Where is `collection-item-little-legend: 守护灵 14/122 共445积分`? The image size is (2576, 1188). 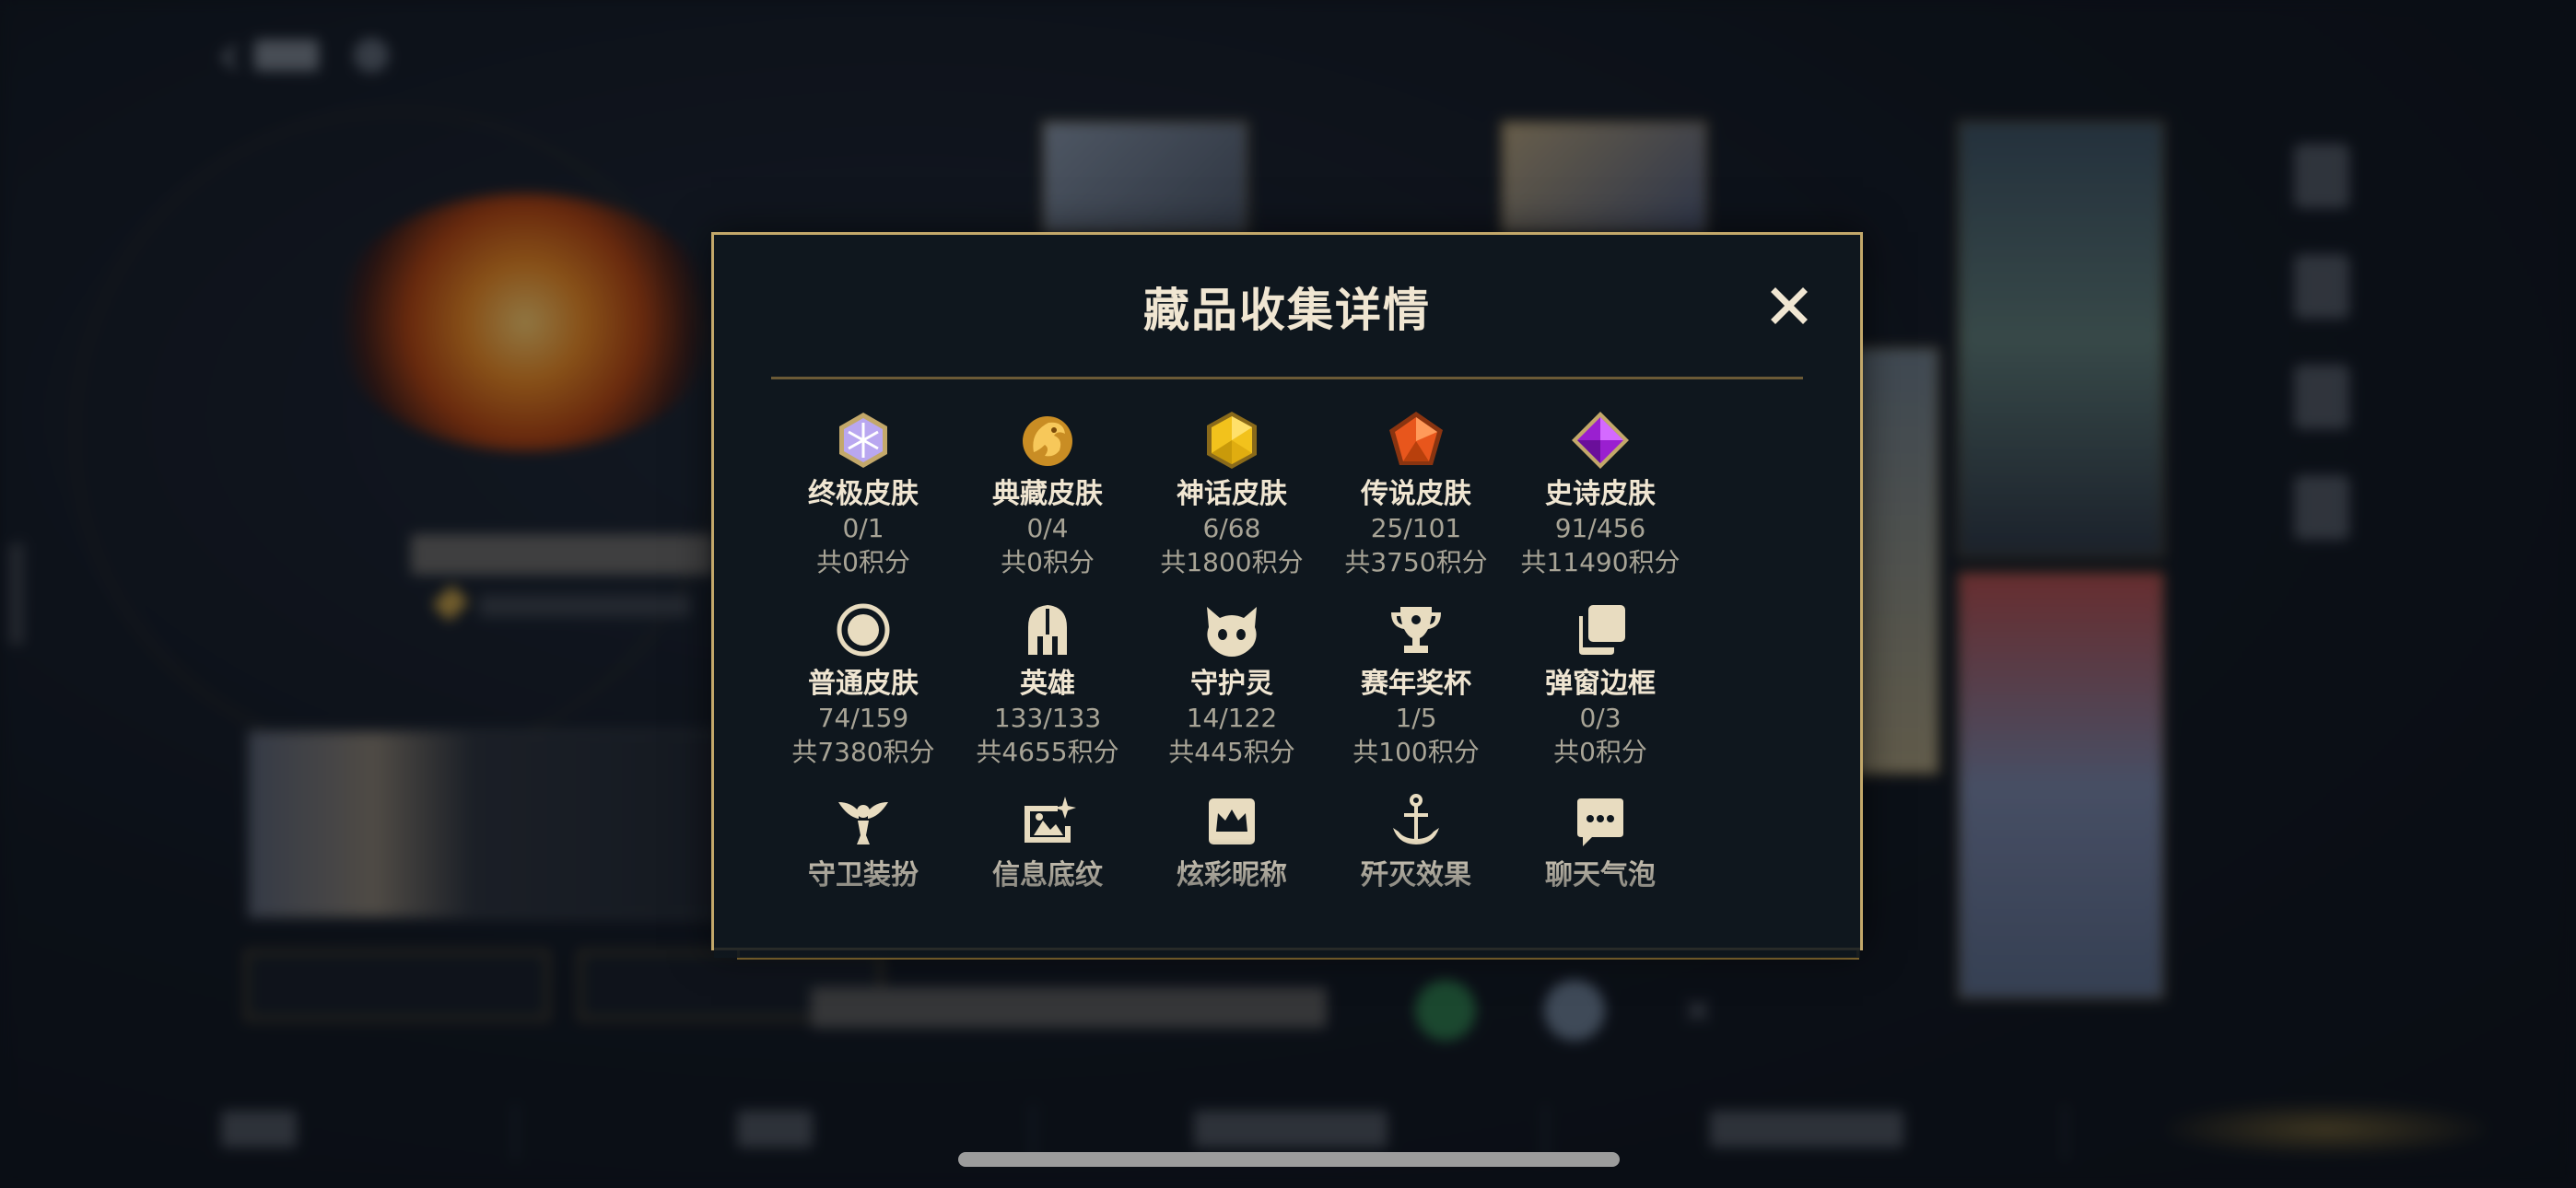 collection-item-little-legend: 守护灵 14/122 共445积分 is located at coordinates (1232, 684).